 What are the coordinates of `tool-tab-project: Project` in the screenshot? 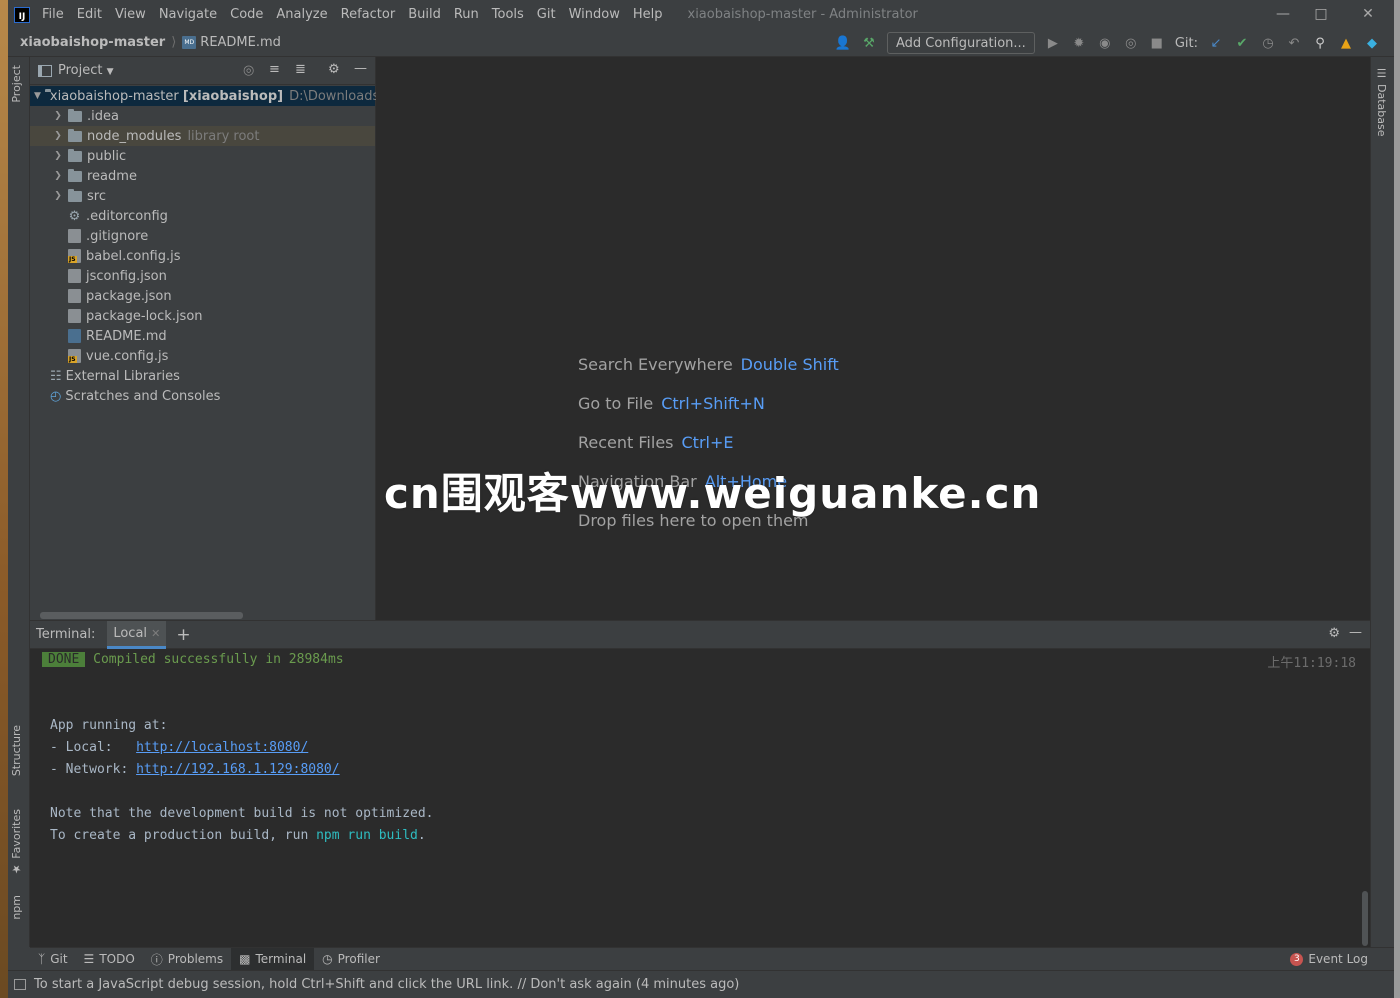 It's located at (16, 84).